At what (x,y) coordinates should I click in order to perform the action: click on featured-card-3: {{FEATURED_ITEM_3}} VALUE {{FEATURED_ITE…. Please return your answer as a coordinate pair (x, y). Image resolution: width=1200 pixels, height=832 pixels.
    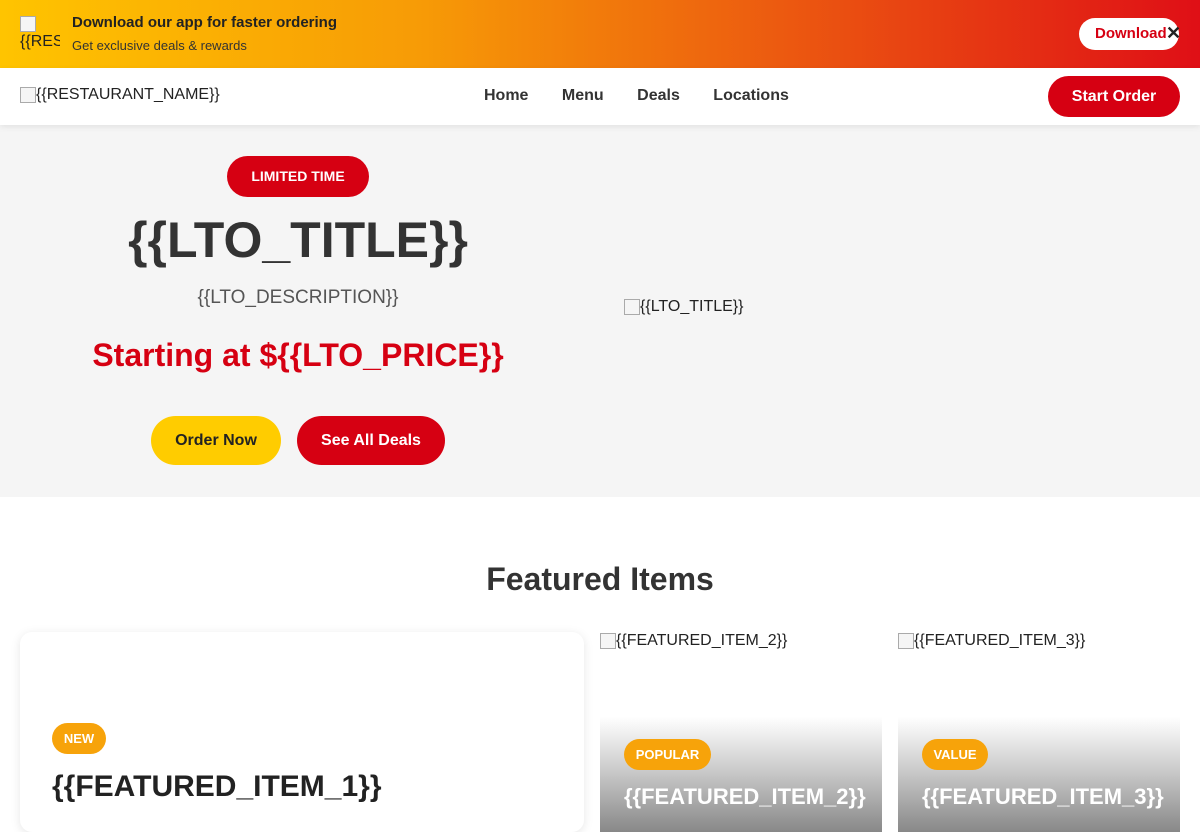
    Looking at the image, I should click on (1039, 732).